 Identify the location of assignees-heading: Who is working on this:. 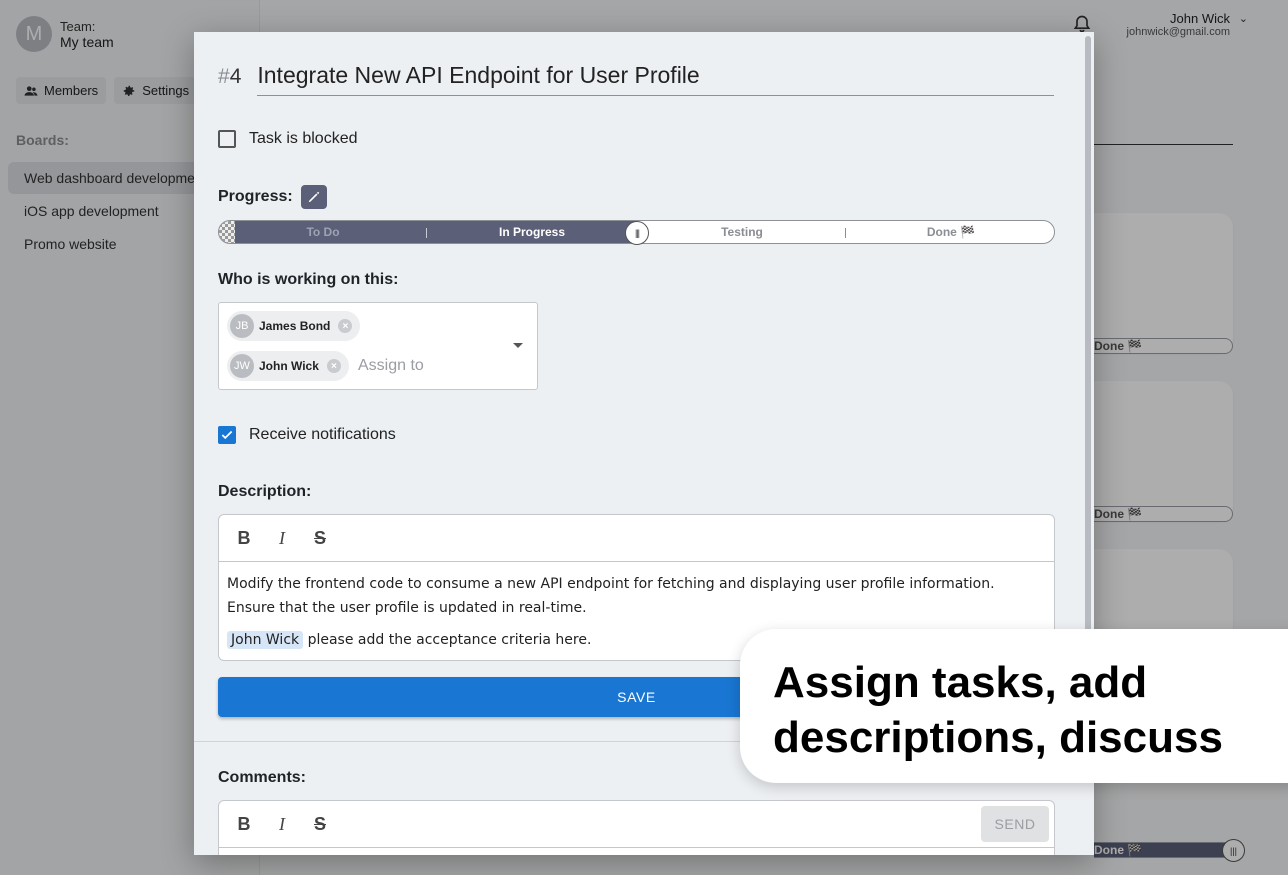
(308, 279).